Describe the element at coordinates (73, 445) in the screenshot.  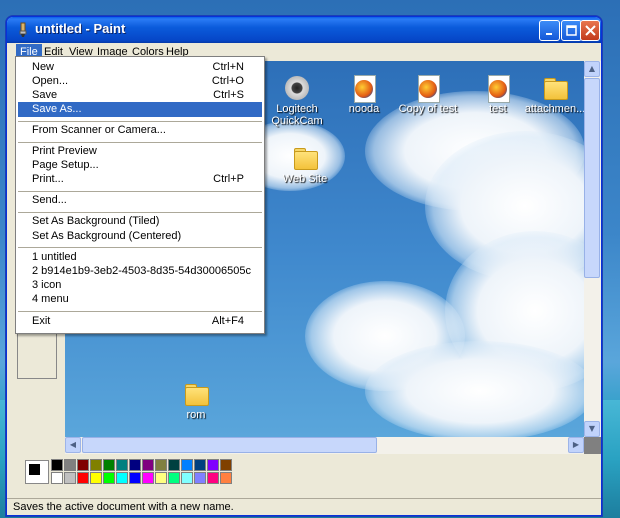
I see `scroll-left-button: ◀` at that location.